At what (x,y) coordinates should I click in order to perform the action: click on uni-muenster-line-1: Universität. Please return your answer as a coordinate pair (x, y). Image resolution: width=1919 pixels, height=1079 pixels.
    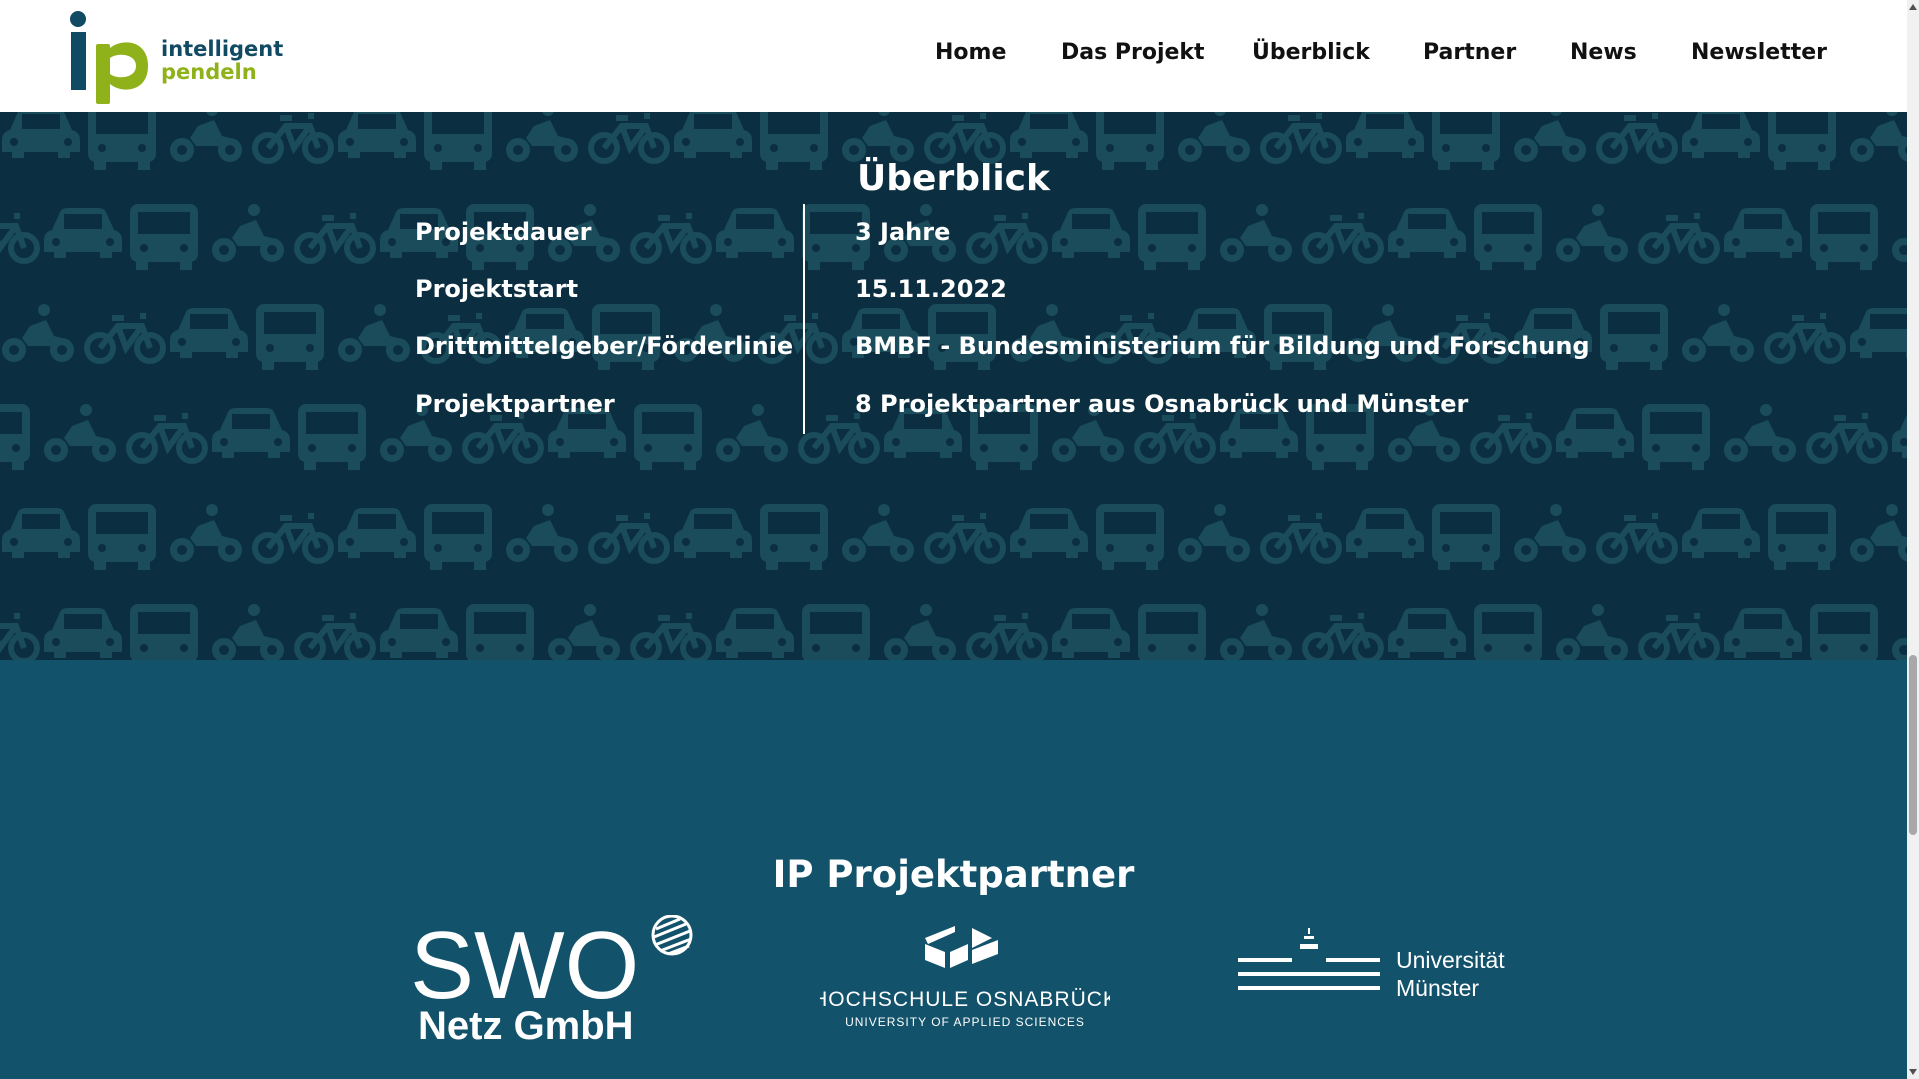
    Looking at the image, I should click on (1450, 960).